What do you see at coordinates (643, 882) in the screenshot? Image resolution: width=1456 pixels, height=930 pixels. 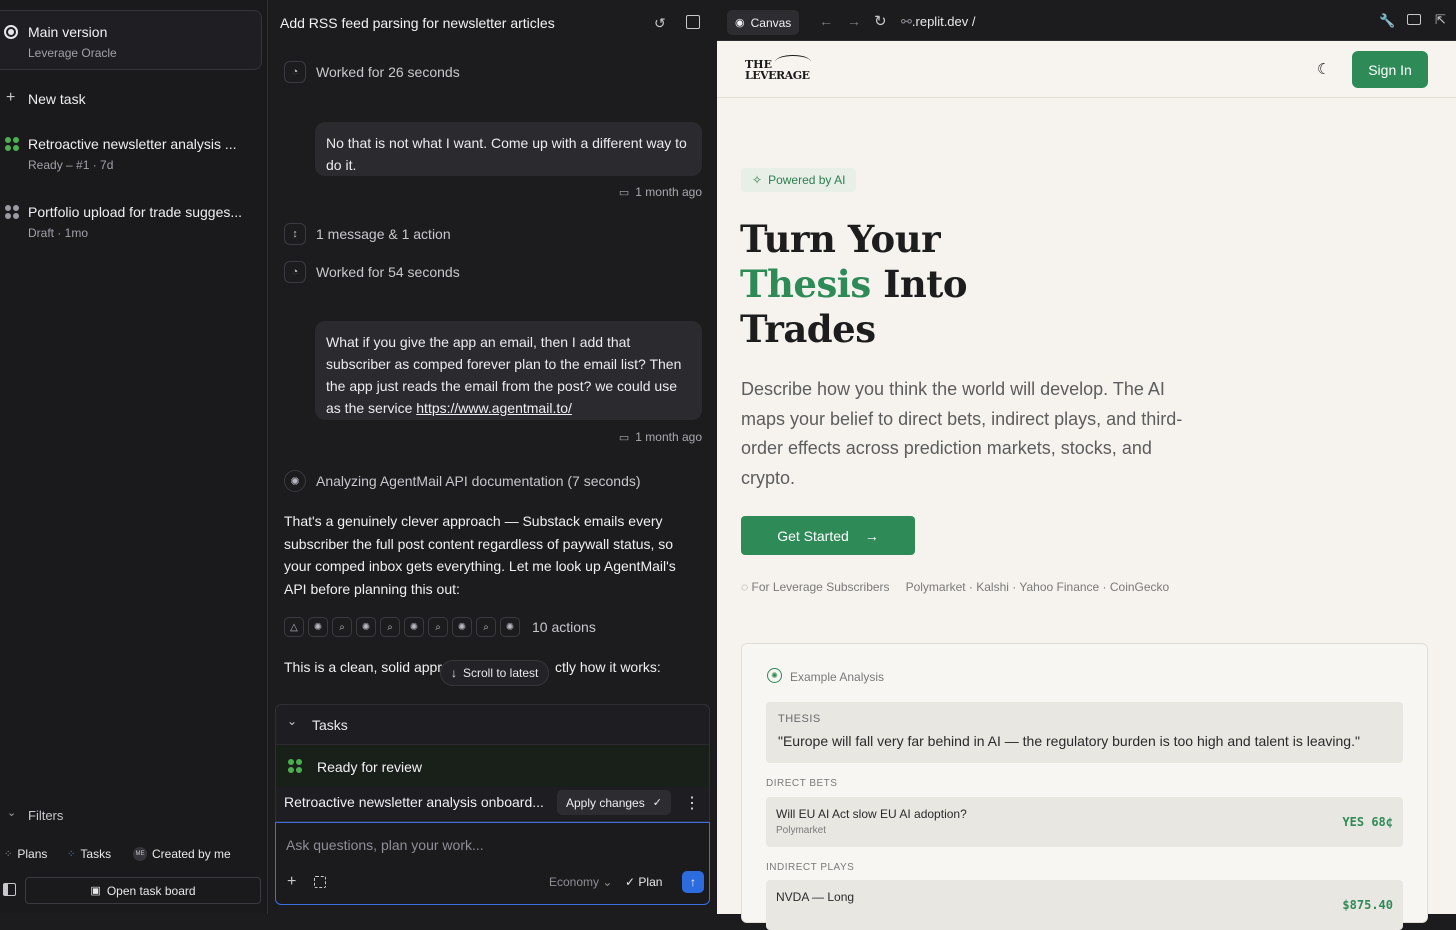 I see `plan-toggle: ✓ Plan` at bounding box center [643, 882].